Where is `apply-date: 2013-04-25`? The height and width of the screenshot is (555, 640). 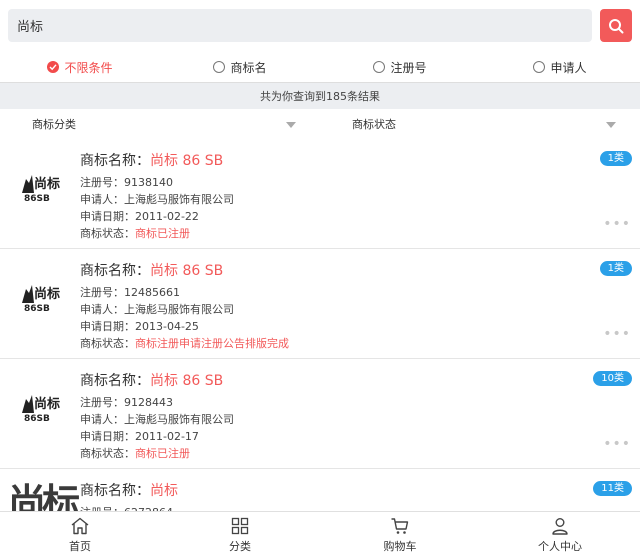 apply-date: 2013-04-25 is located at coordinates (167, 326).